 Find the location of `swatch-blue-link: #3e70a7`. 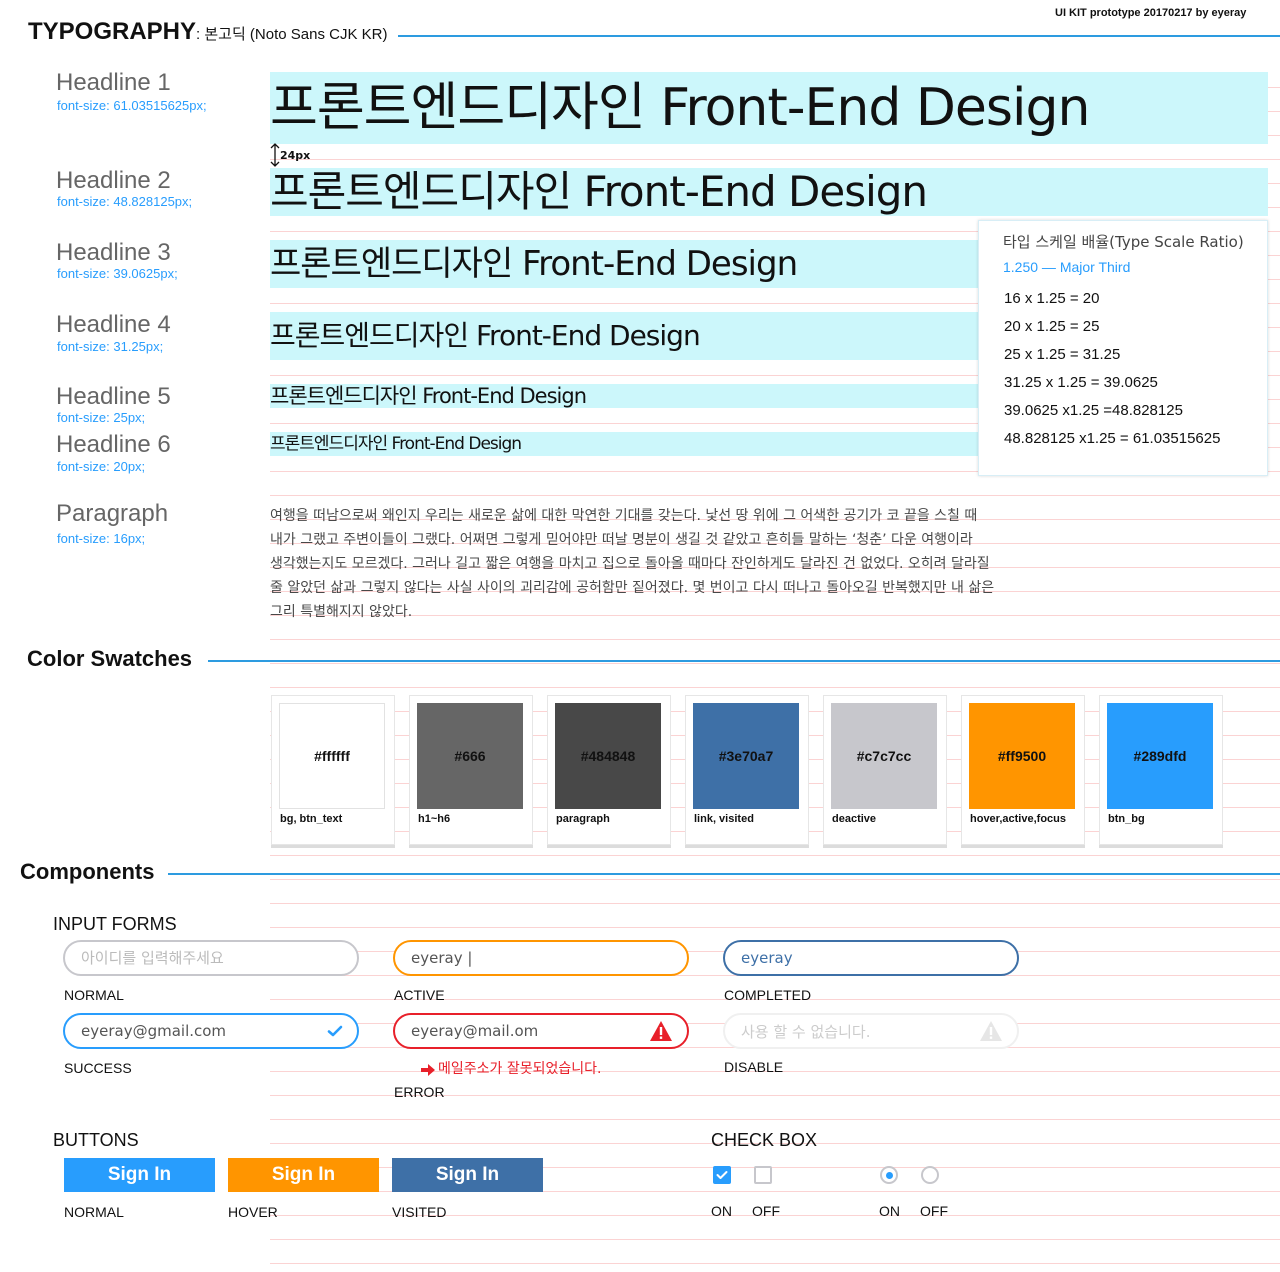

swatch-blue-link: #3e70a7 is located at coordinates (746, 756).